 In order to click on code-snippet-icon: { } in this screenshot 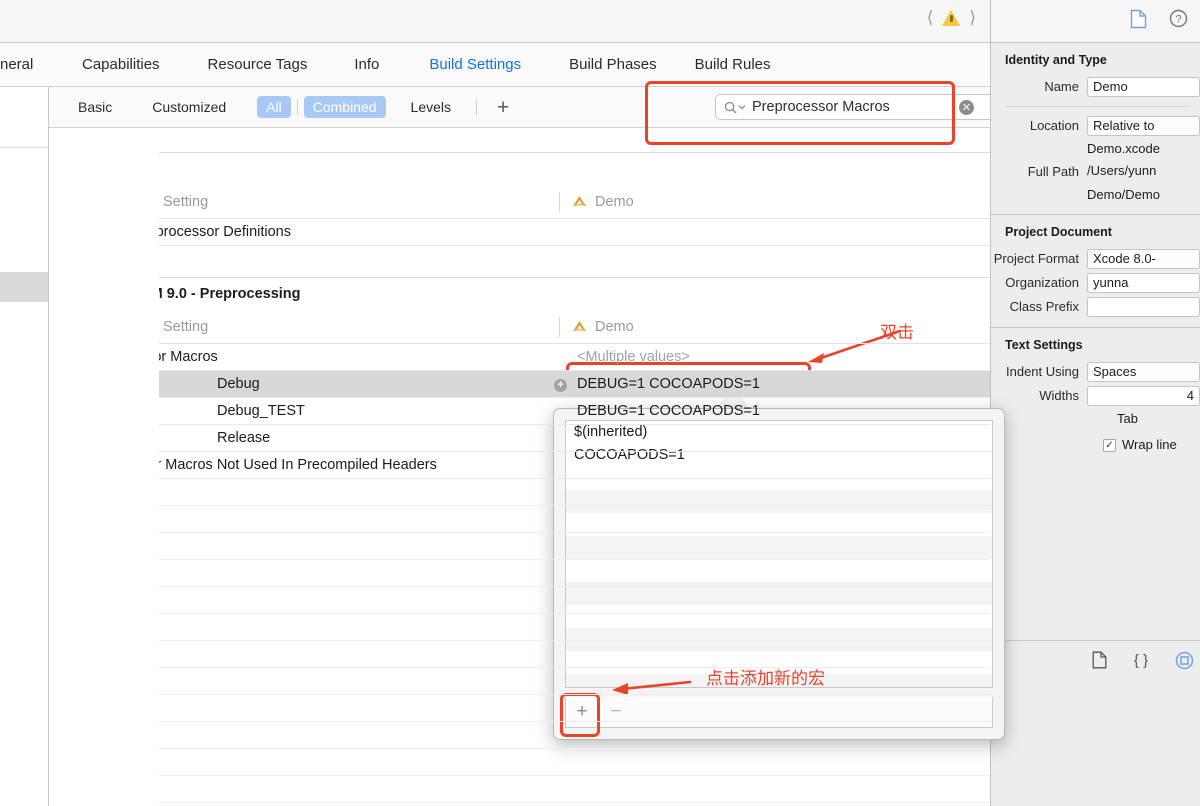, I will do `click(1141, 662)`.